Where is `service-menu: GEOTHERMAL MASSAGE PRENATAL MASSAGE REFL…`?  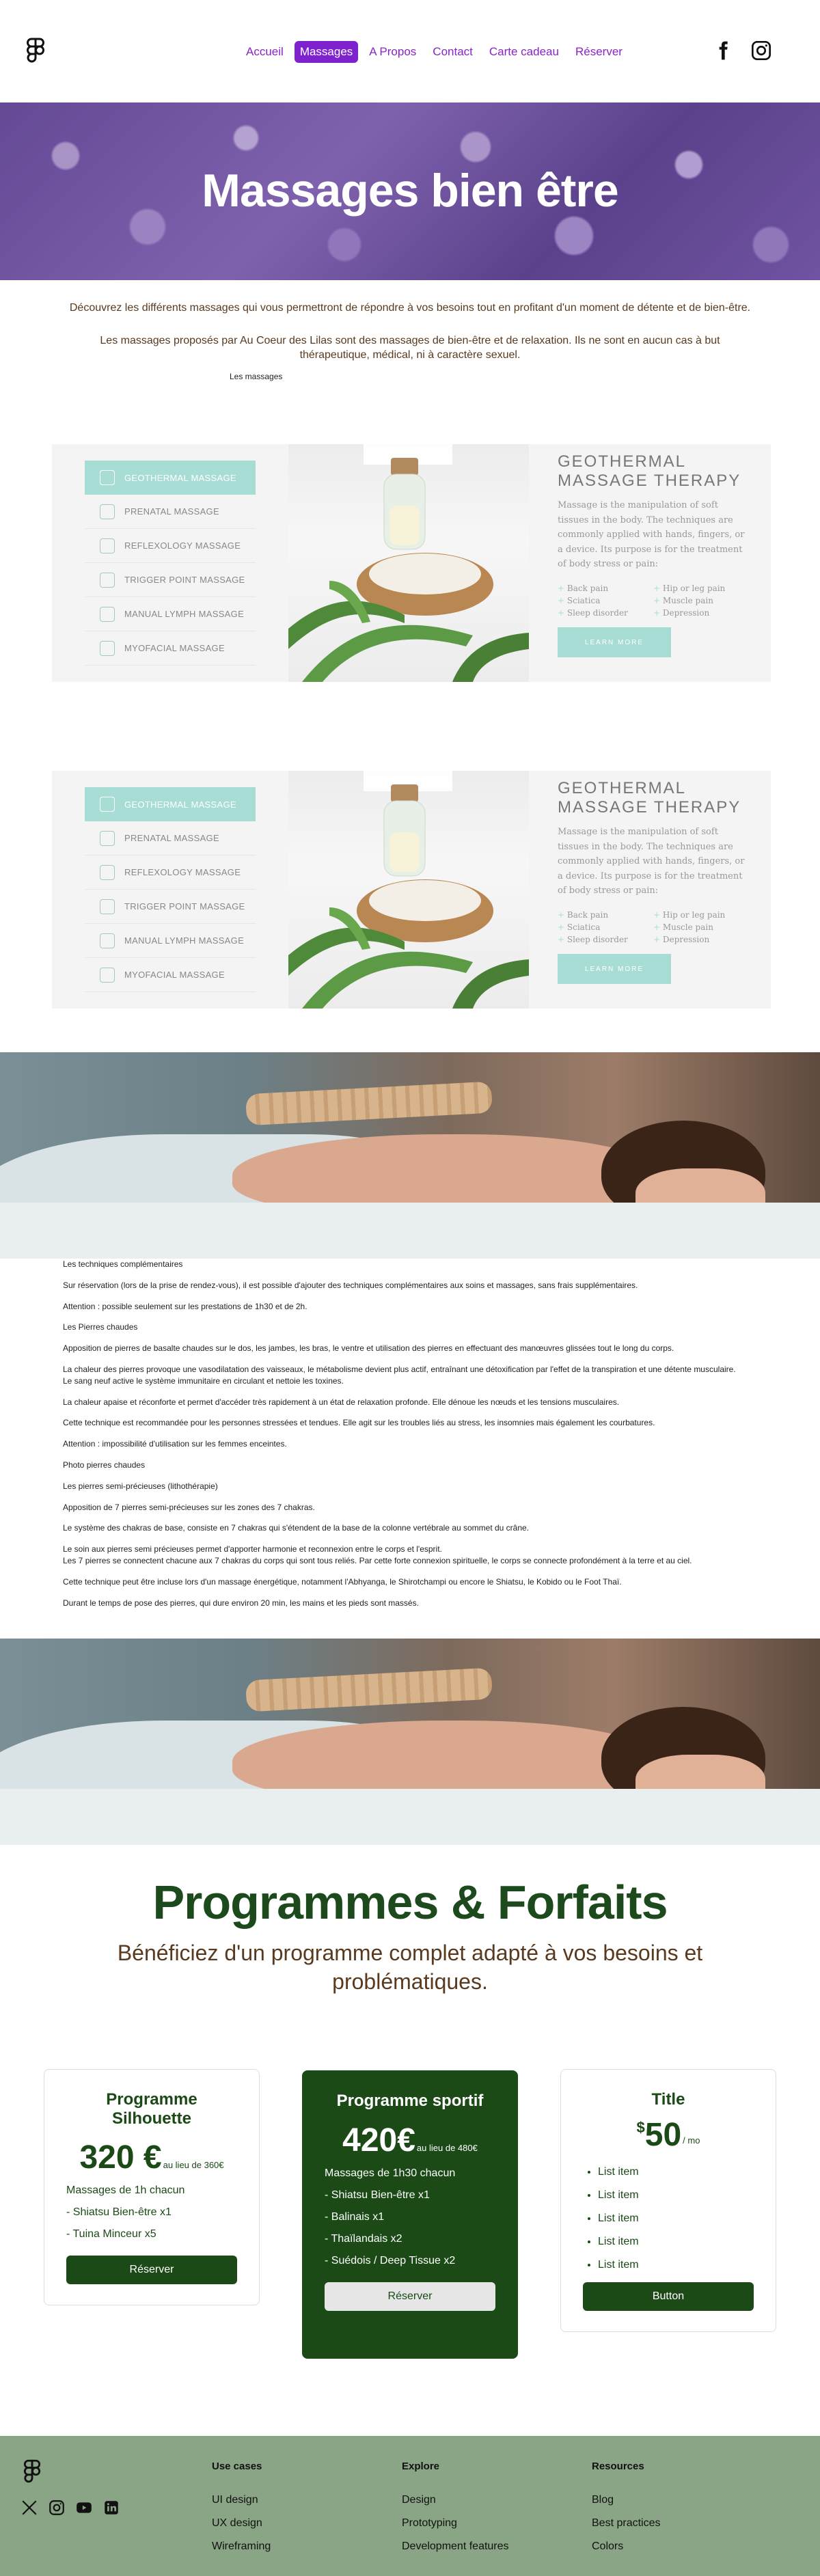 service-menu: GEOTHERMAL MASSAGE PRENATAL MASSAGE REFL… is located at coordinates (170, 563).